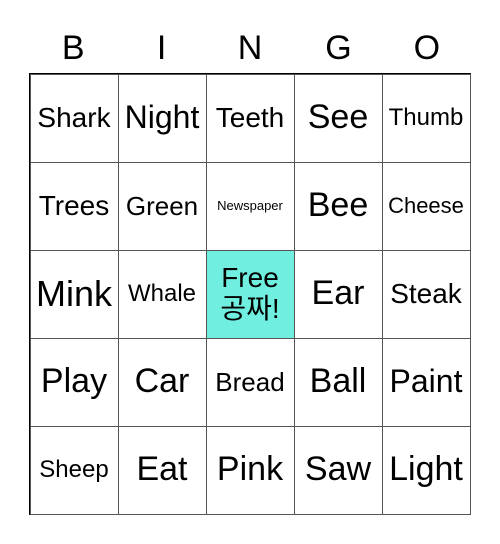  What do you see at coordinates (426, 206) in the screenshot?
I see `bingo-cell: Cheese` at bounding box center [426, 206].